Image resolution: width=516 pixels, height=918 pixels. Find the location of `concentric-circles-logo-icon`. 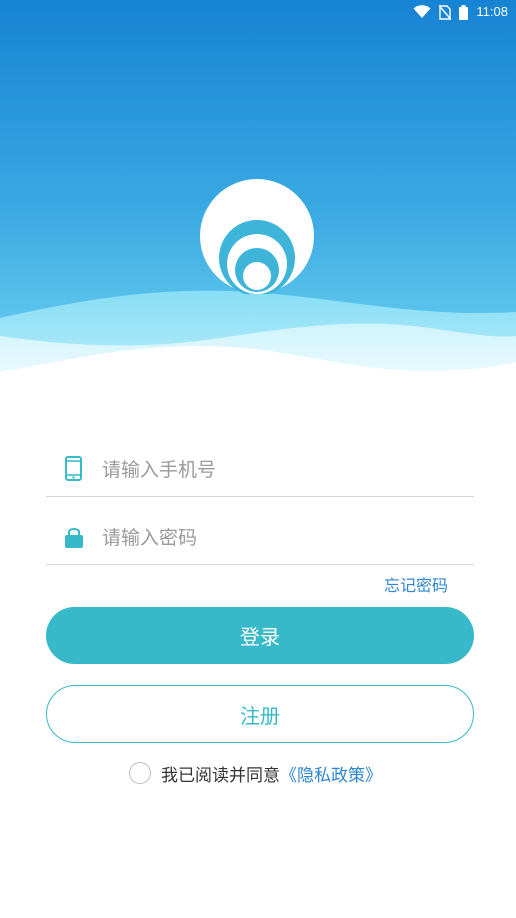

concentric-circles-logo-icon is located at coordinates (257, 237).